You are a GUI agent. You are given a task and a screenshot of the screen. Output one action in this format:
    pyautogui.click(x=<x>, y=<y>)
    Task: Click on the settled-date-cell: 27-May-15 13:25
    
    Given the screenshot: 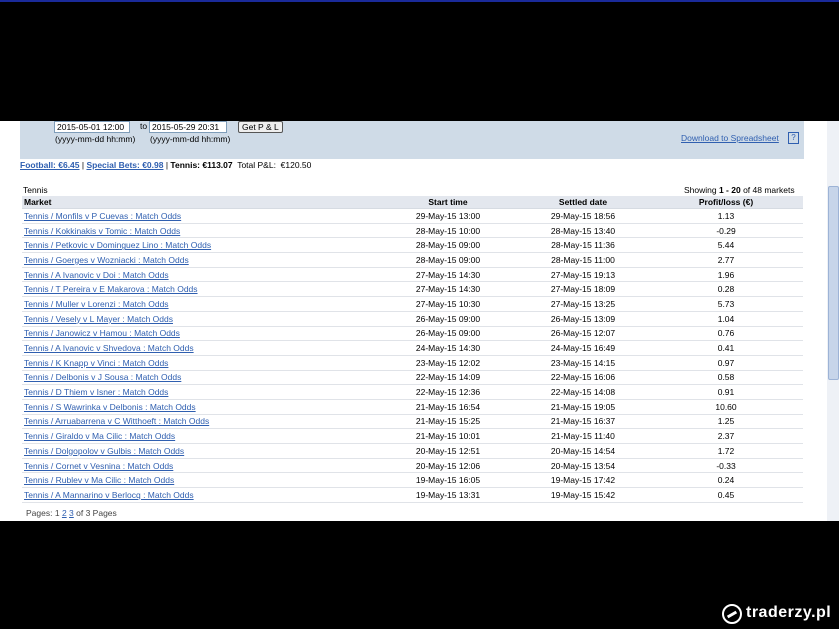 What is the action you would take?
    pyautogui.click(x=583, y=304)
    